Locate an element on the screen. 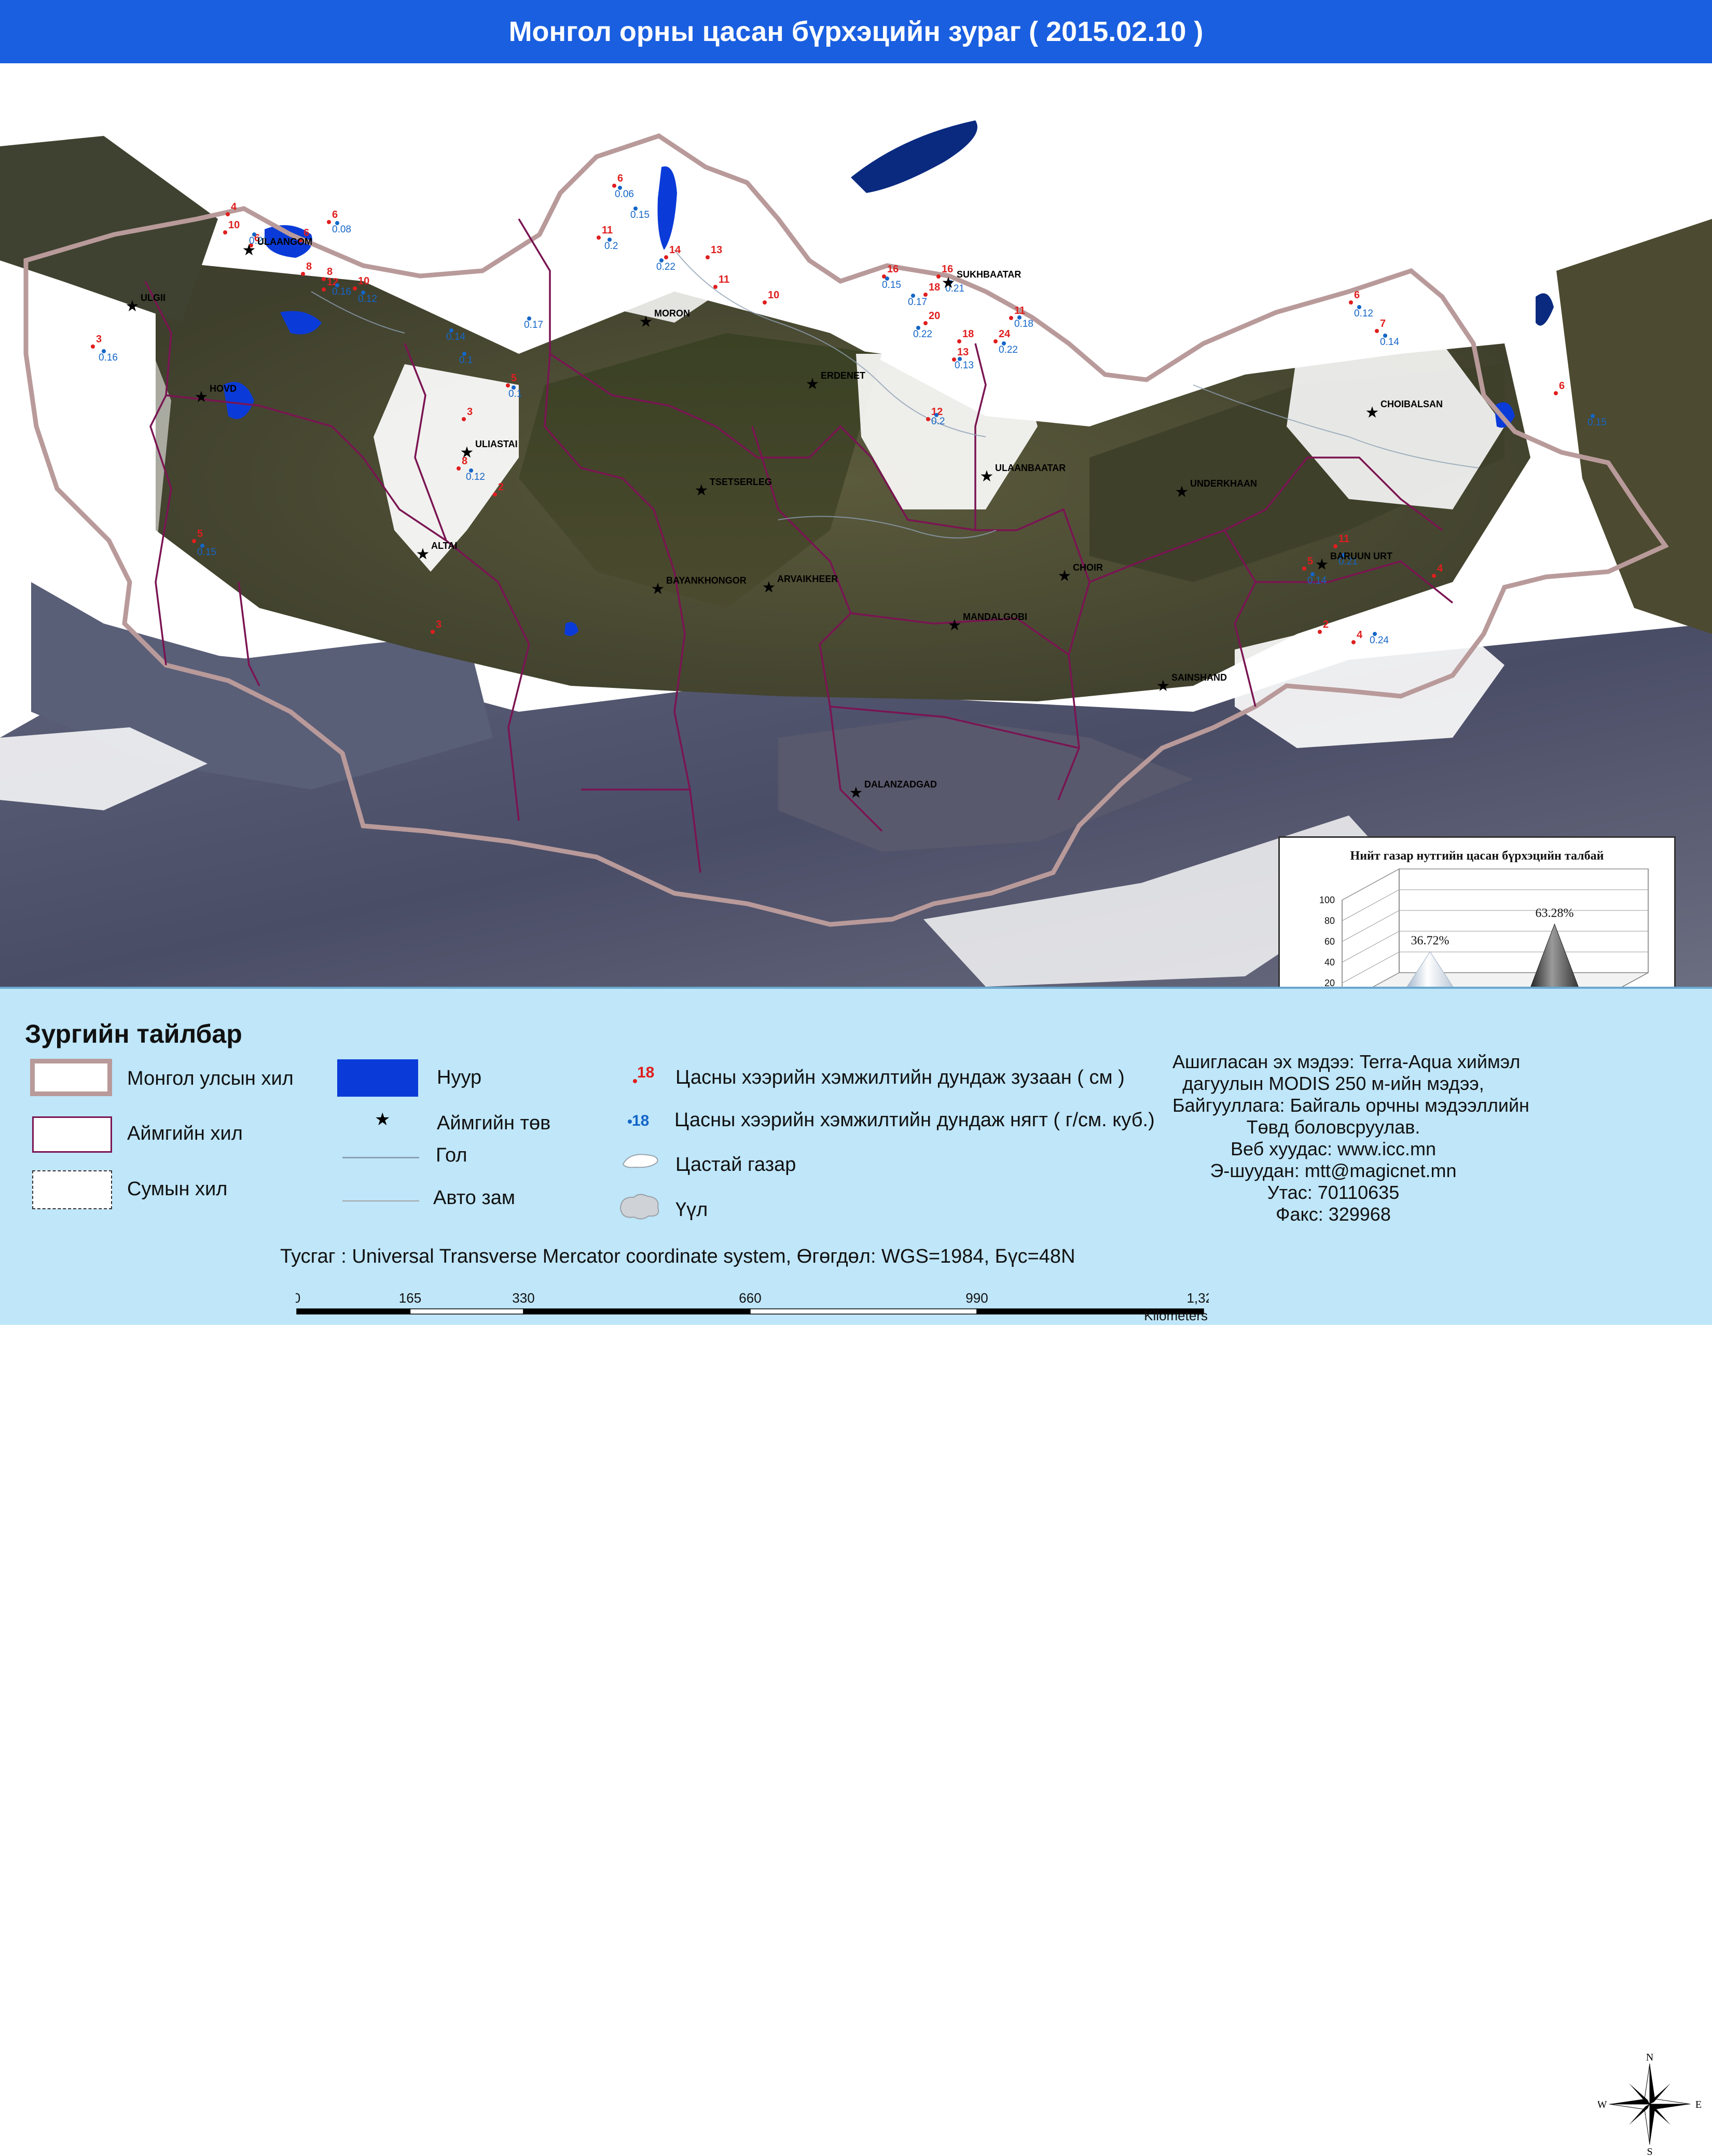 The width and height of the screenshot is (1712, 2156). snow-depth-value: 11 is located at coordinates (607, 230).